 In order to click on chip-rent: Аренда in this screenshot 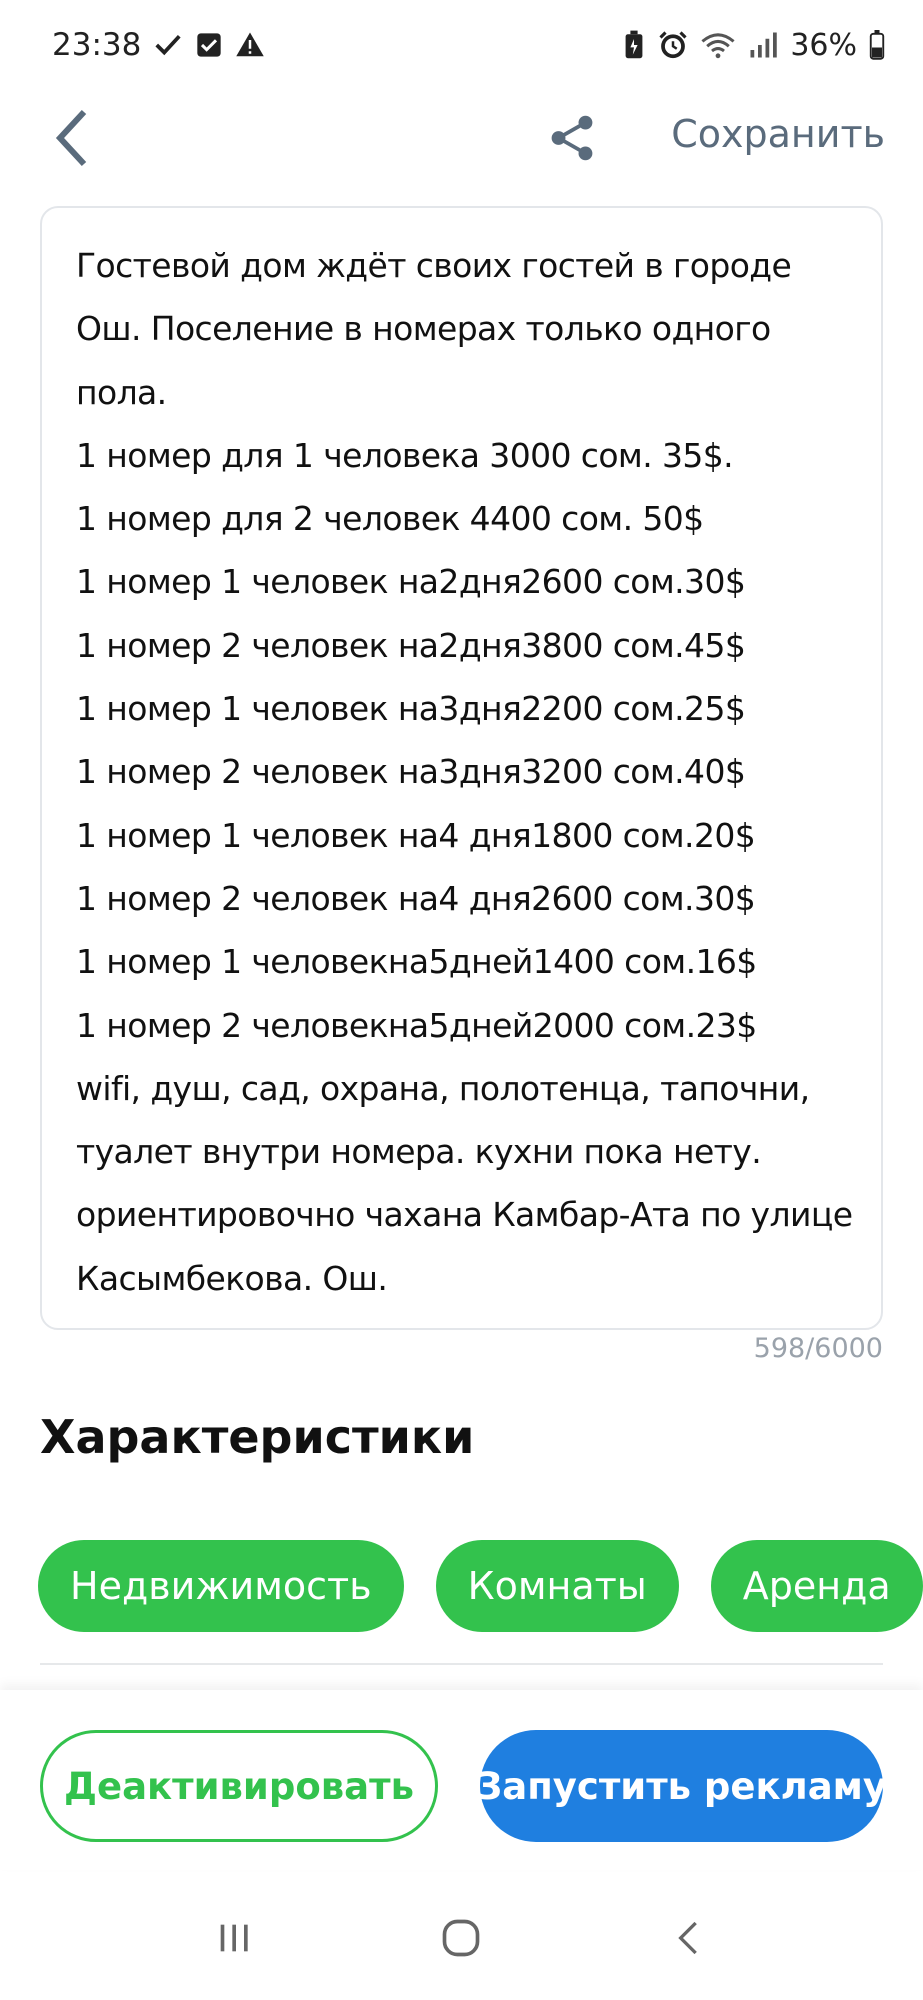, I will do `click(816, 1586)`.